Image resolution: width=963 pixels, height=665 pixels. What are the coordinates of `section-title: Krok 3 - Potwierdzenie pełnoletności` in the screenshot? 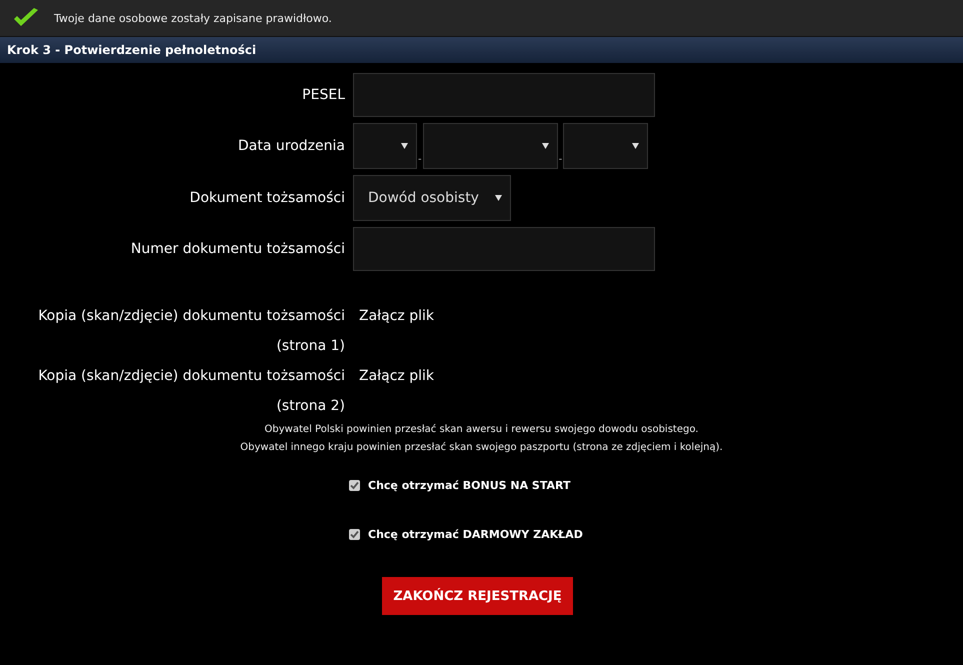 It's located at (131, 50).